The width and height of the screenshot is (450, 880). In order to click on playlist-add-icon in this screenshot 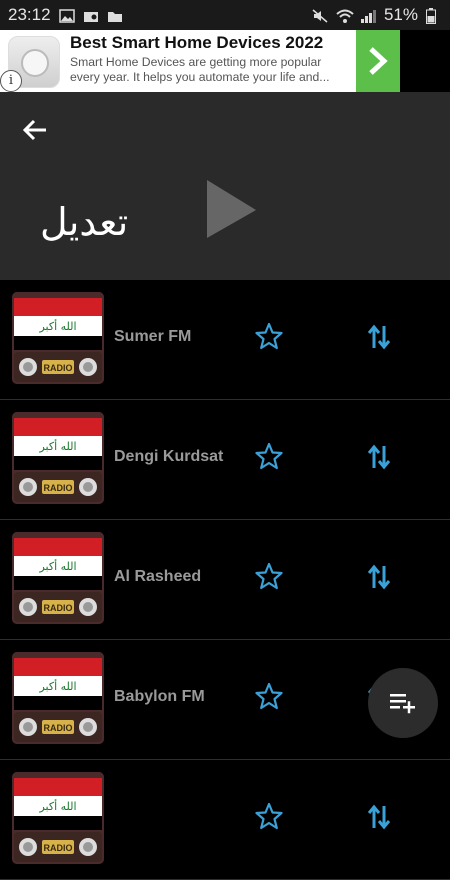, I will do `click(402, 704)`.